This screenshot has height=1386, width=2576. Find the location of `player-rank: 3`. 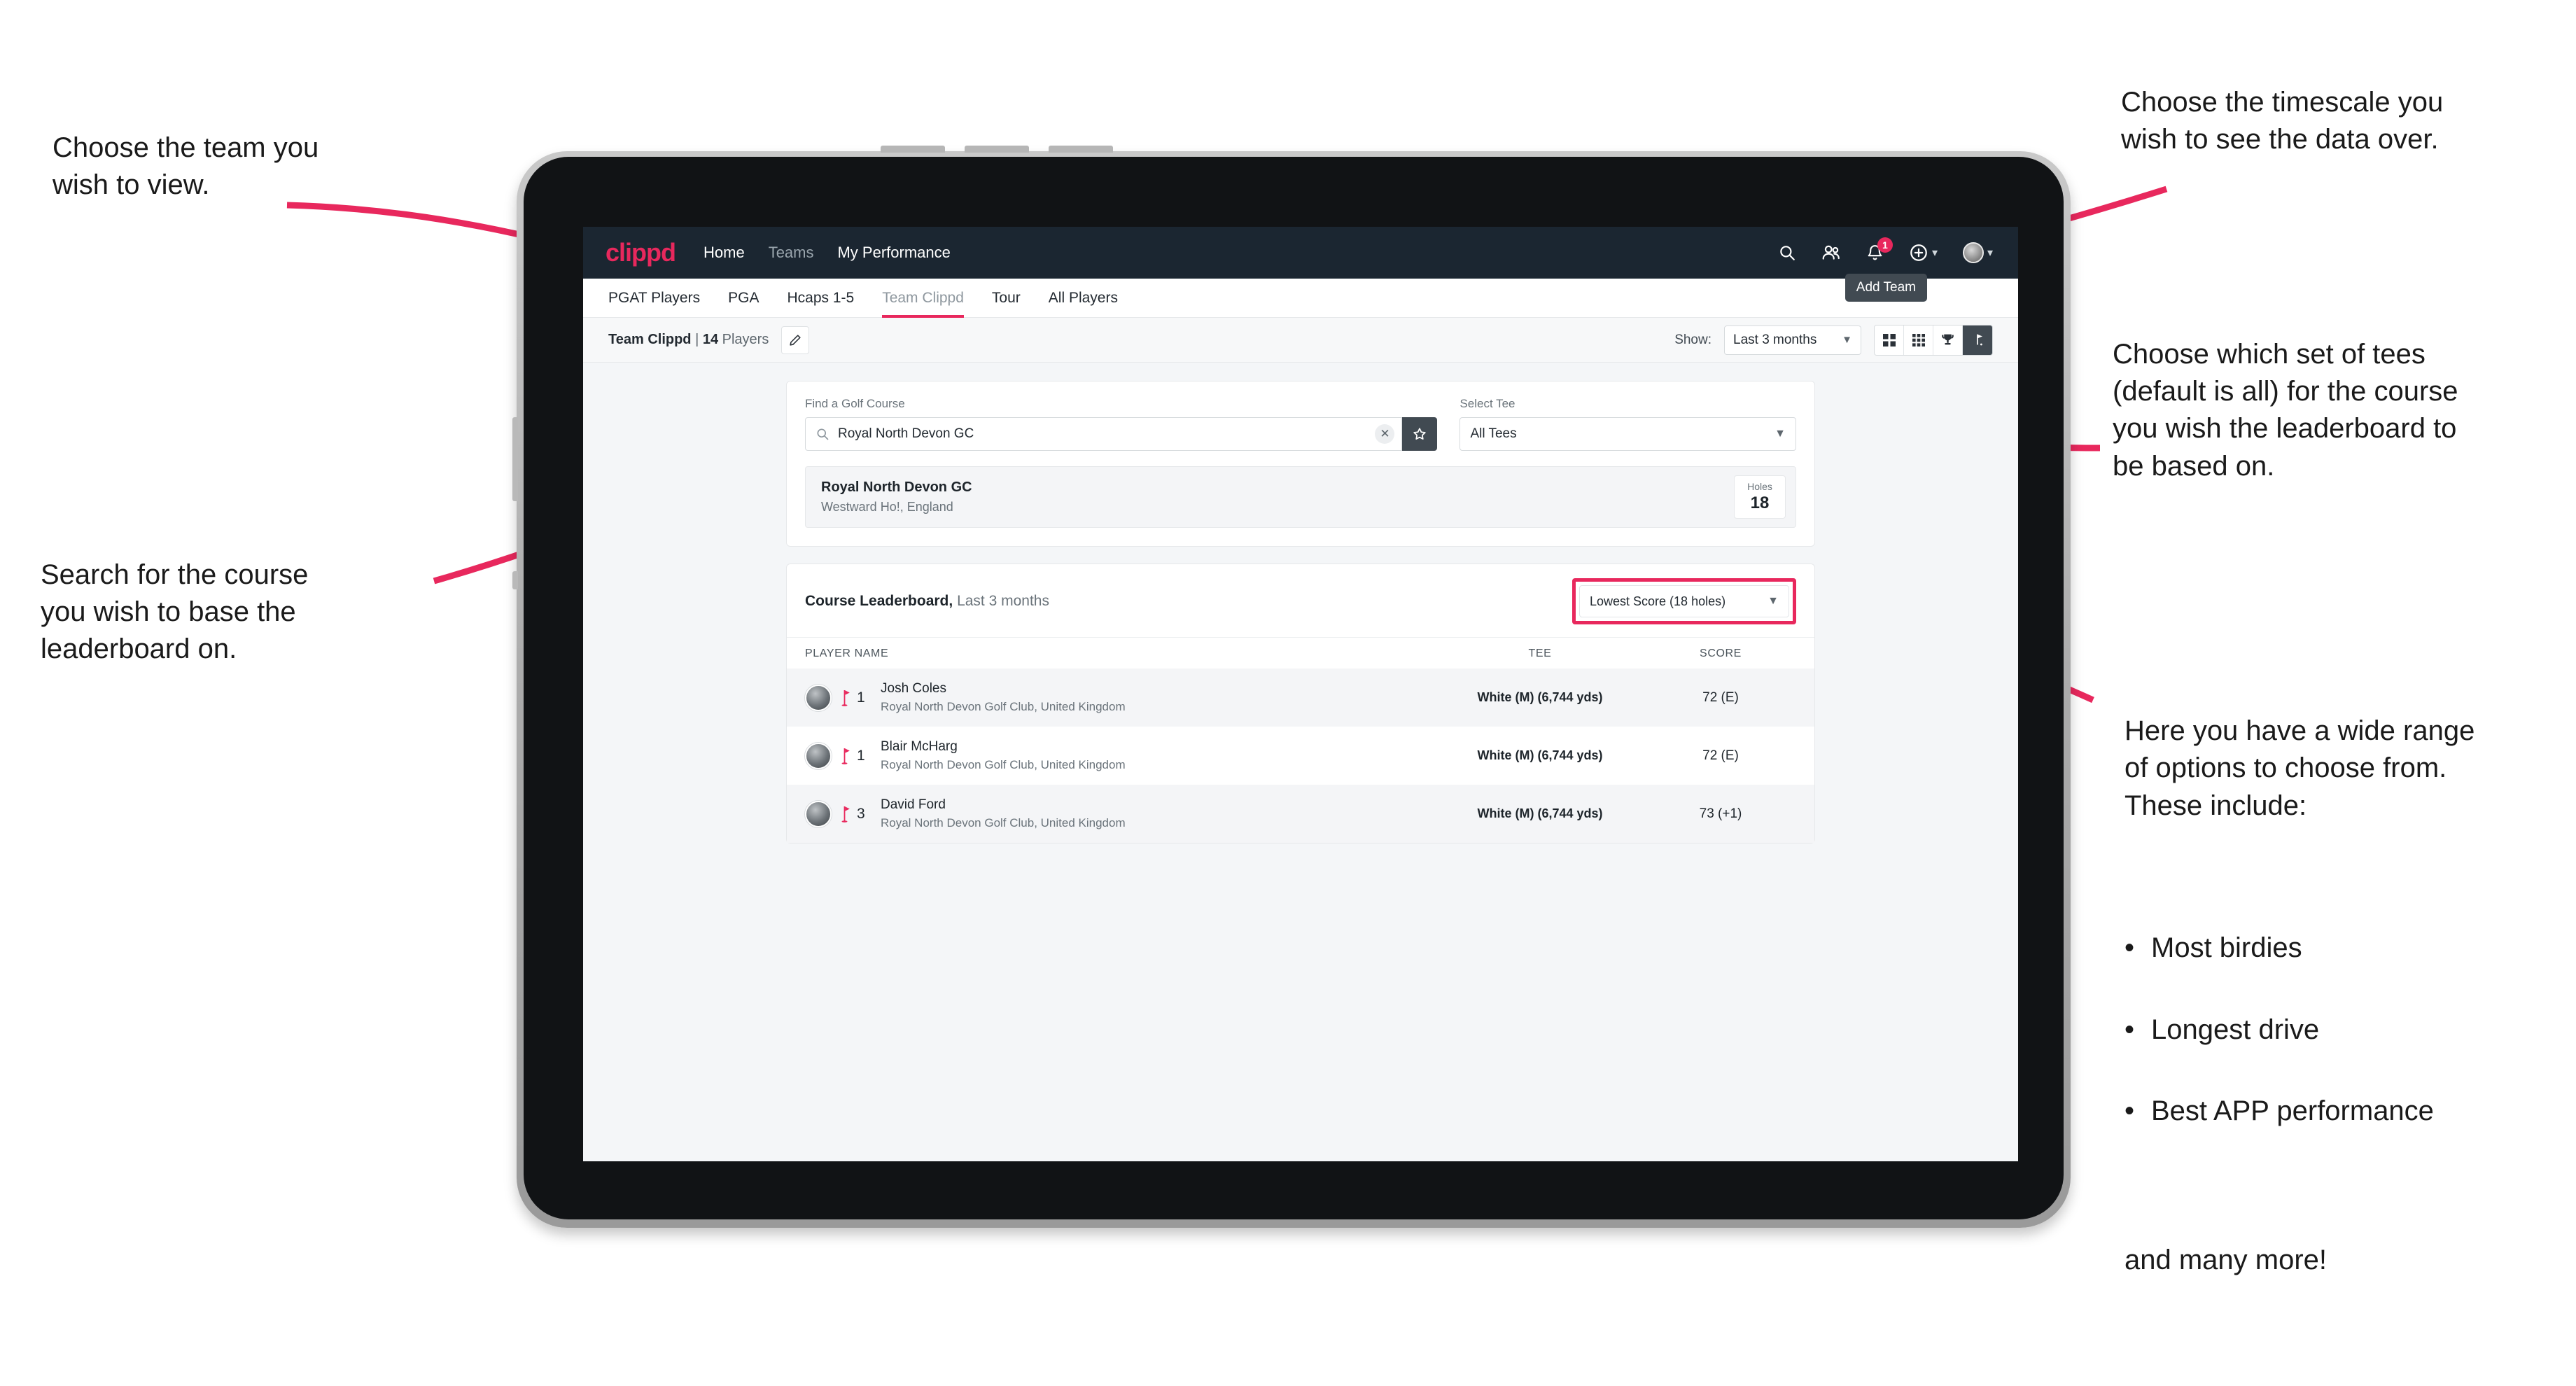

player-rank: 3 is located at coordinates (861, 813).